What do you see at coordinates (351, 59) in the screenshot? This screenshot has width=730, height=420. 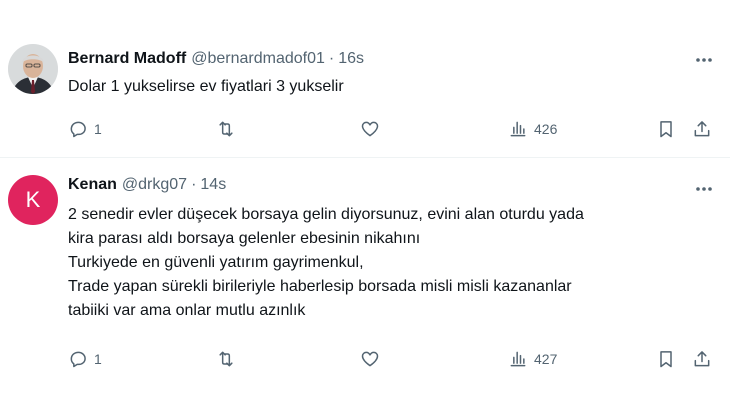 I see `timestamp: 16s` at bounding box center [351, 59].